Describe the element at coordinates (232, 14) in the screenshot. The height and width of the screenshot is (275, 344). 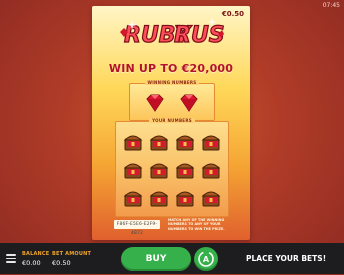
I see `ticket-price: €0.50` at that location.